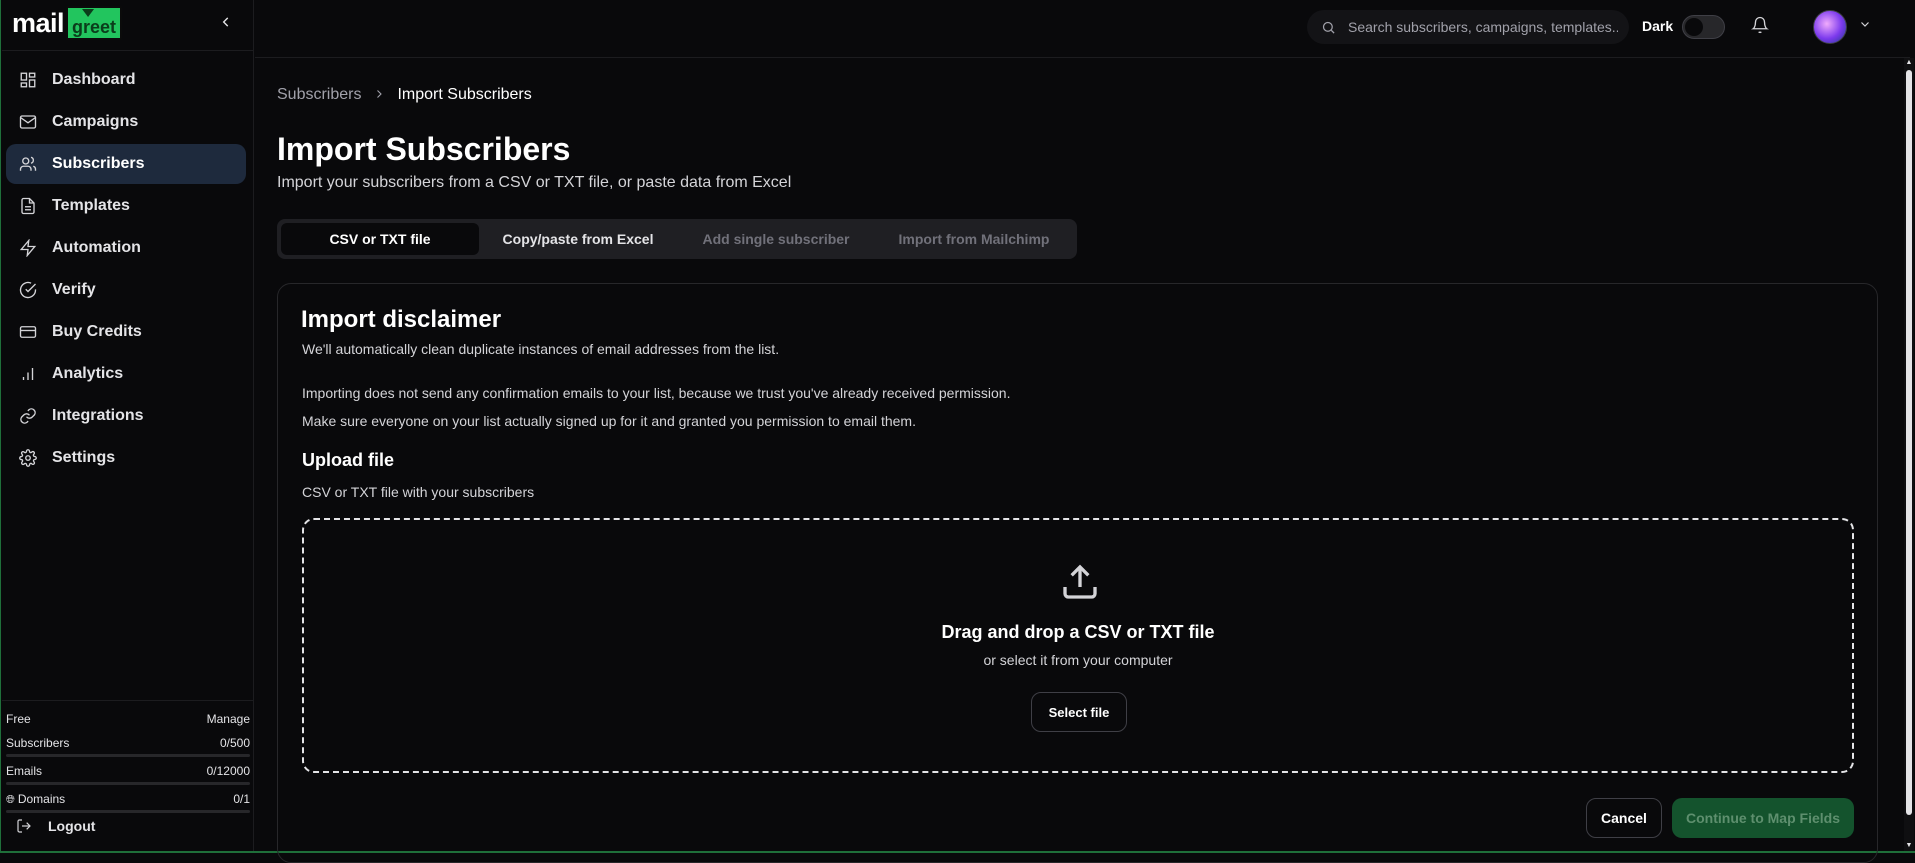 The height and width of the screenshot is (863, 1915). I want to click on manage-plan-link: Manage, so click(228, 719).